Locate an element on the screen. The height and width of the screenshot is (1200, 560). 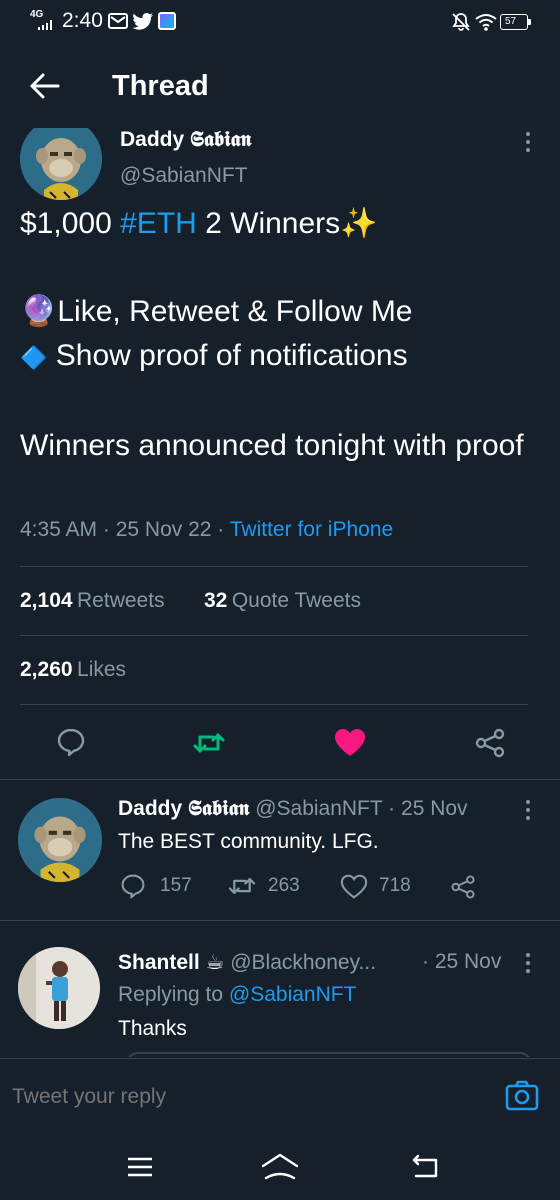
bell-off-icon is located at coordinates (461, 22).